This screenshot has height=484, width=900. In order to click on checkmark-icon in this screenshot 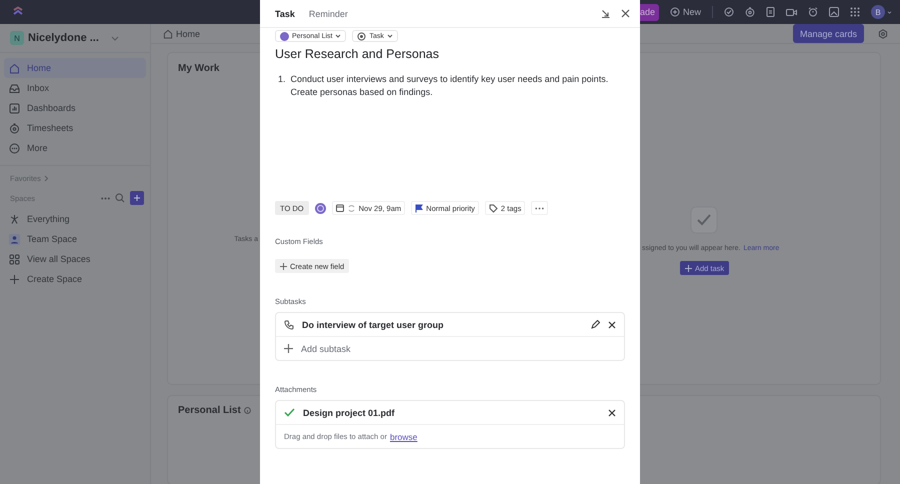, I will do `click(704, 220)`.